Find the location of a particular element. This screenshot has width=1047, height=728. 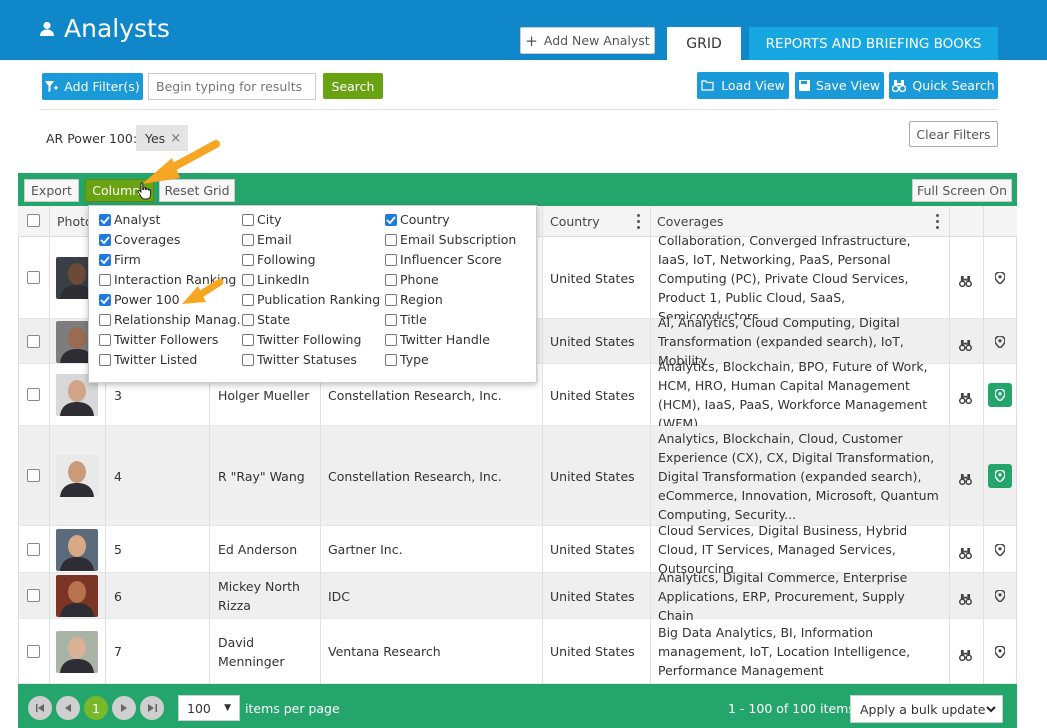

column-option: Power 100 is located at coordinates (139, 299).